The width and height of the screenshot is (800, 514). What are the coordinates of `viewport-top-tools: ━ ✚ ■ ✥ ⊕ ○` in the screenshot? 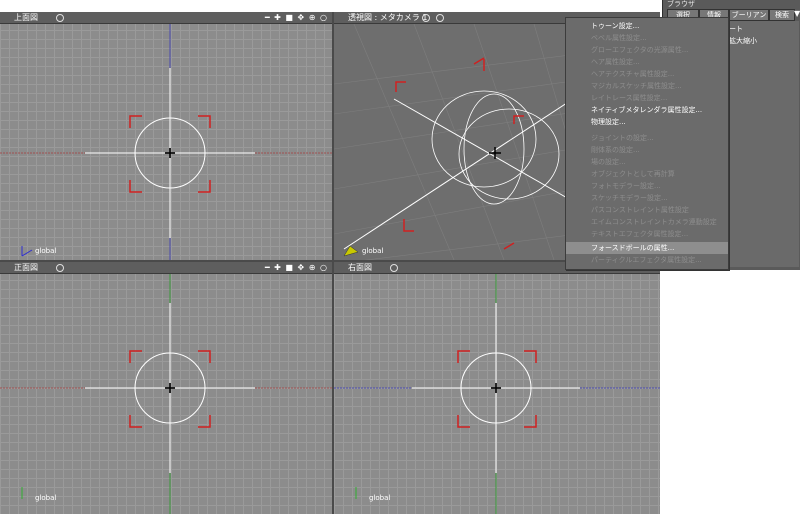 It's located at (296, 17).